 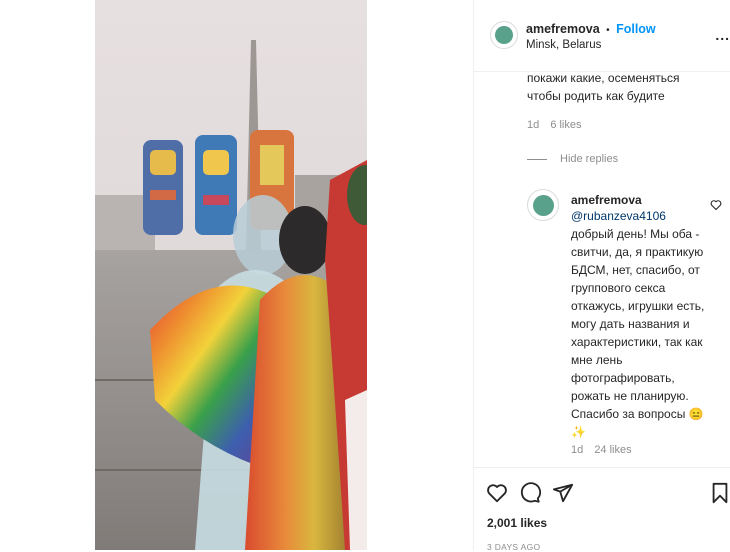 What do you see at coordinates (533, 125) in the screenshot?
I see `comment-time: 1d` at bounding box center [533, 125].